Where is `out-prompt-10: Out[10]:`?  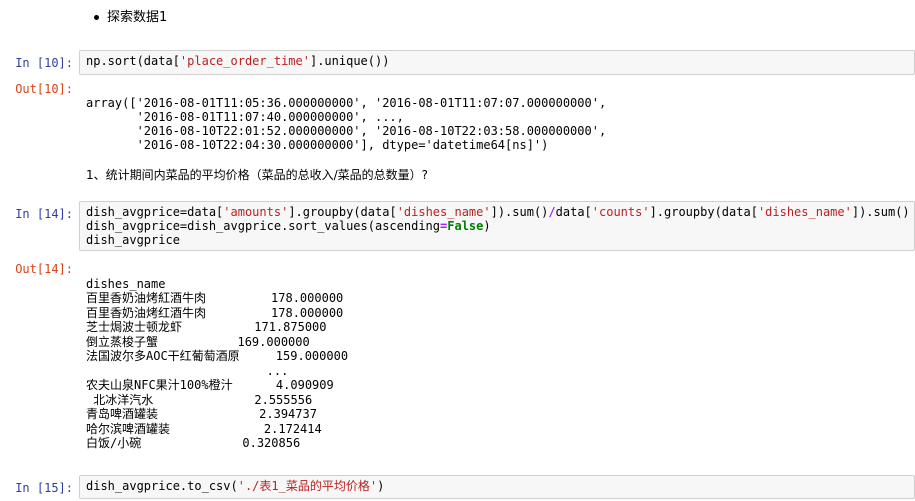 out-prompt-10: Out[10]: is located at coordinates (44, 89).